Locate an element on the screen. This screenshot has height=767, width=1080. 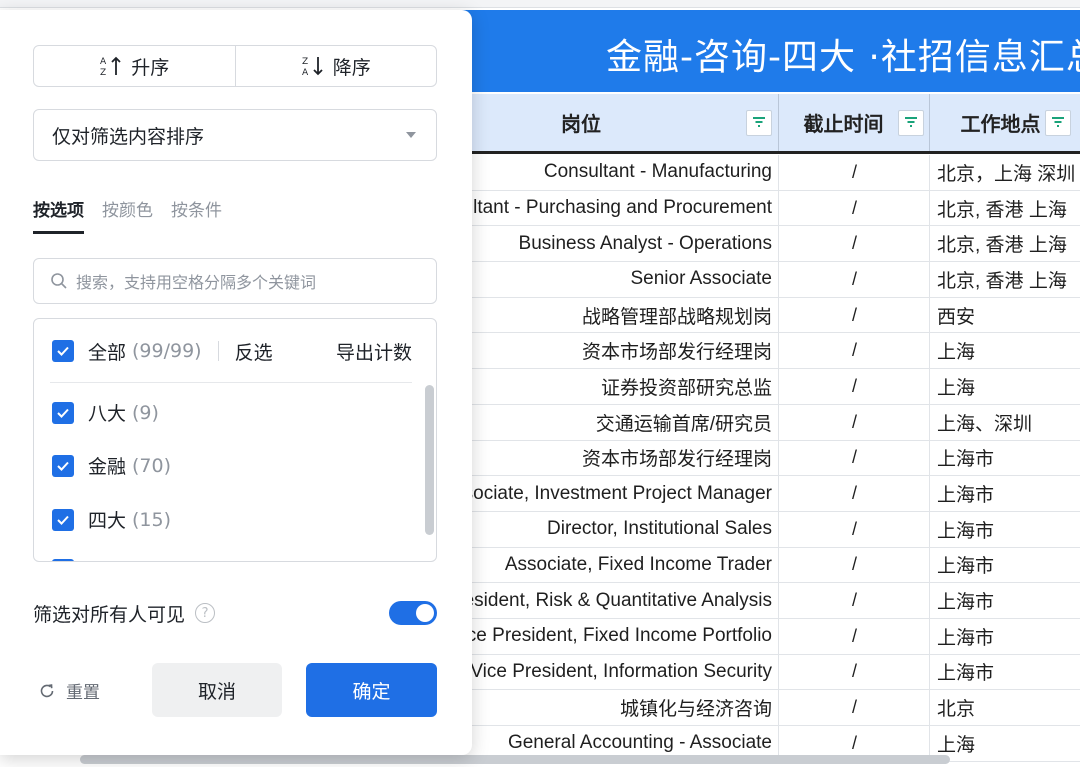
table-row: Senior Associate / 北京, 香港 上海 is located at coordinates (757, 280).